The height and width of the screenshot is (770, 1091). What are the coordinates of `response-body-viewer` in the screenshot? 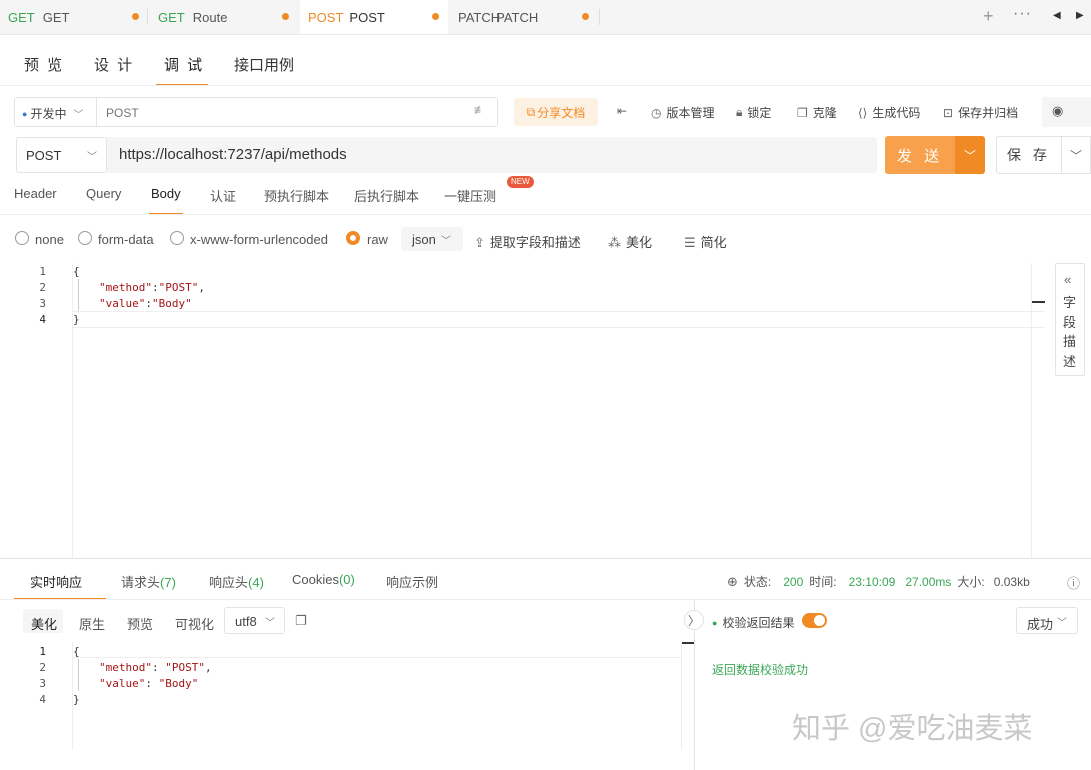 It's located at (347, 696).